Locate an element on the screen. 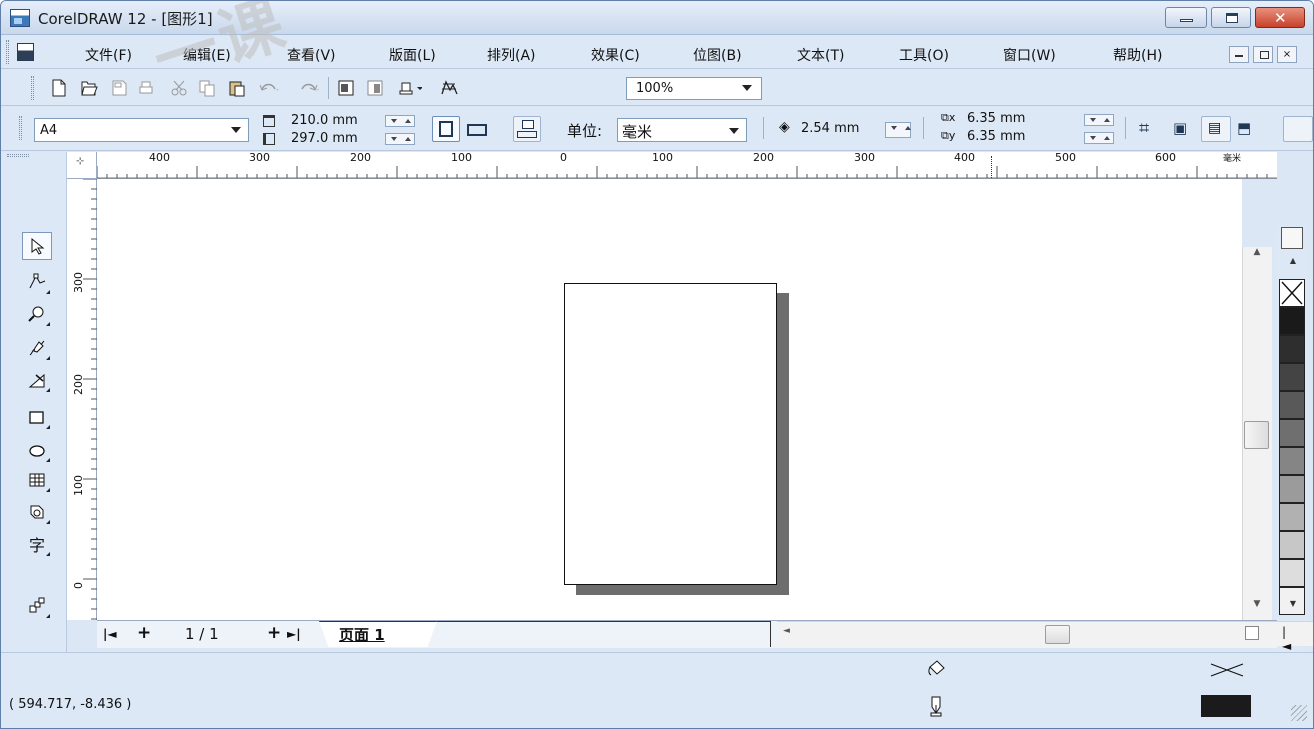 The height and width of the screenshot is (729, 1314). landscape-button is located at coordinates (477, 129).